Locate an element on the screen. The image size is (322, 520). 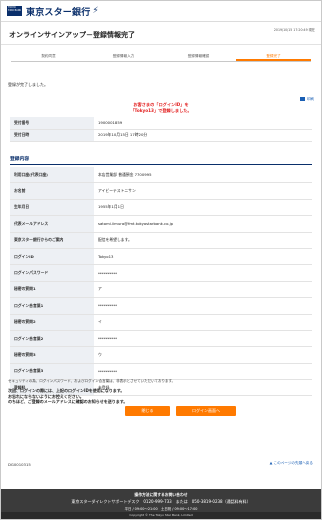
receipt-value: 2019年10月15日 17時20分 is located at coordinates (203, 135).